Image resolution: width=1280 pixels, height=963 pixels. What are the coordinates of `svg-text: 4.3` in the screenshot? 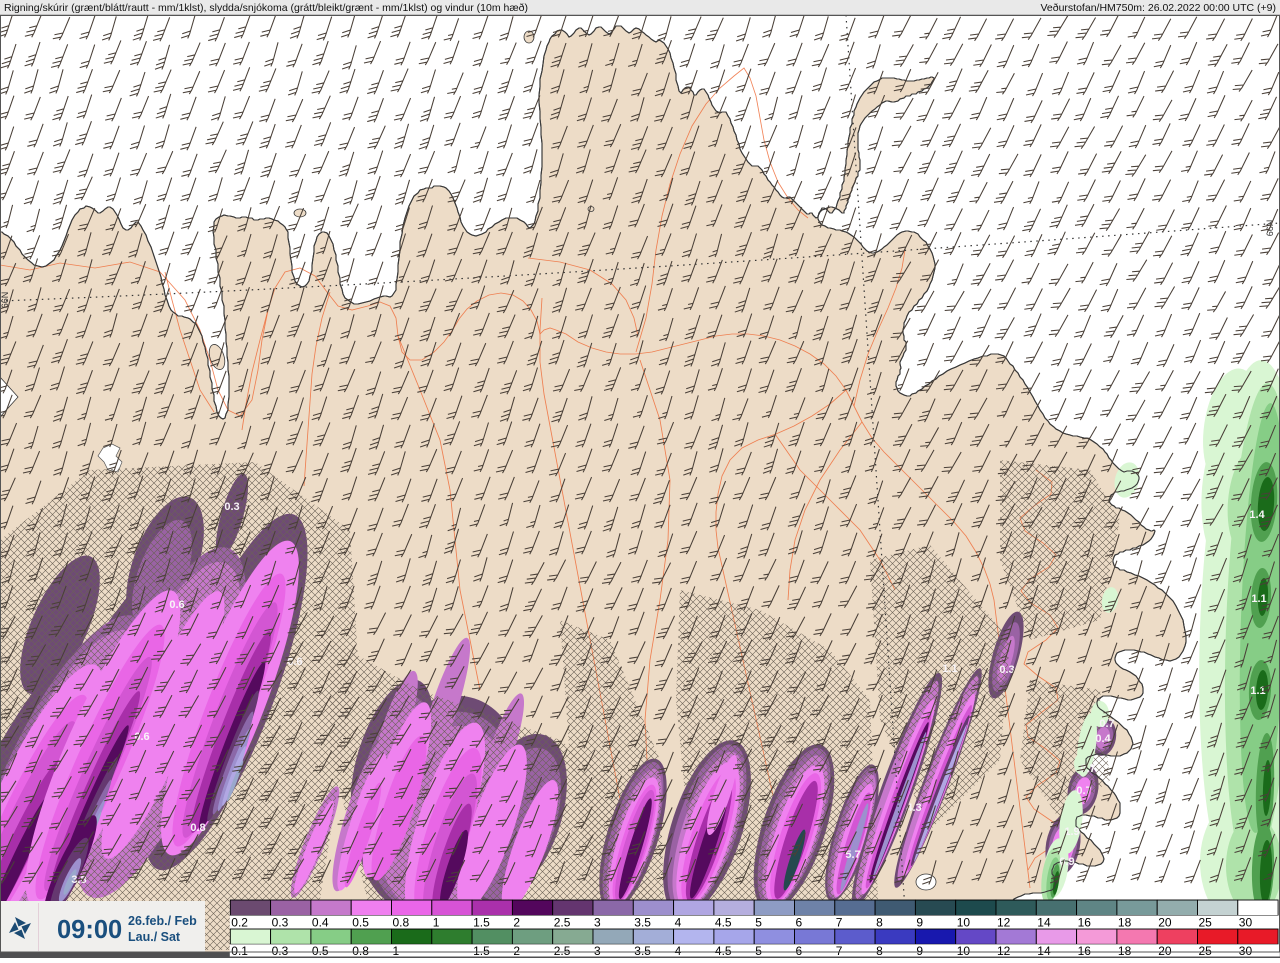 It's located at (913, 808).